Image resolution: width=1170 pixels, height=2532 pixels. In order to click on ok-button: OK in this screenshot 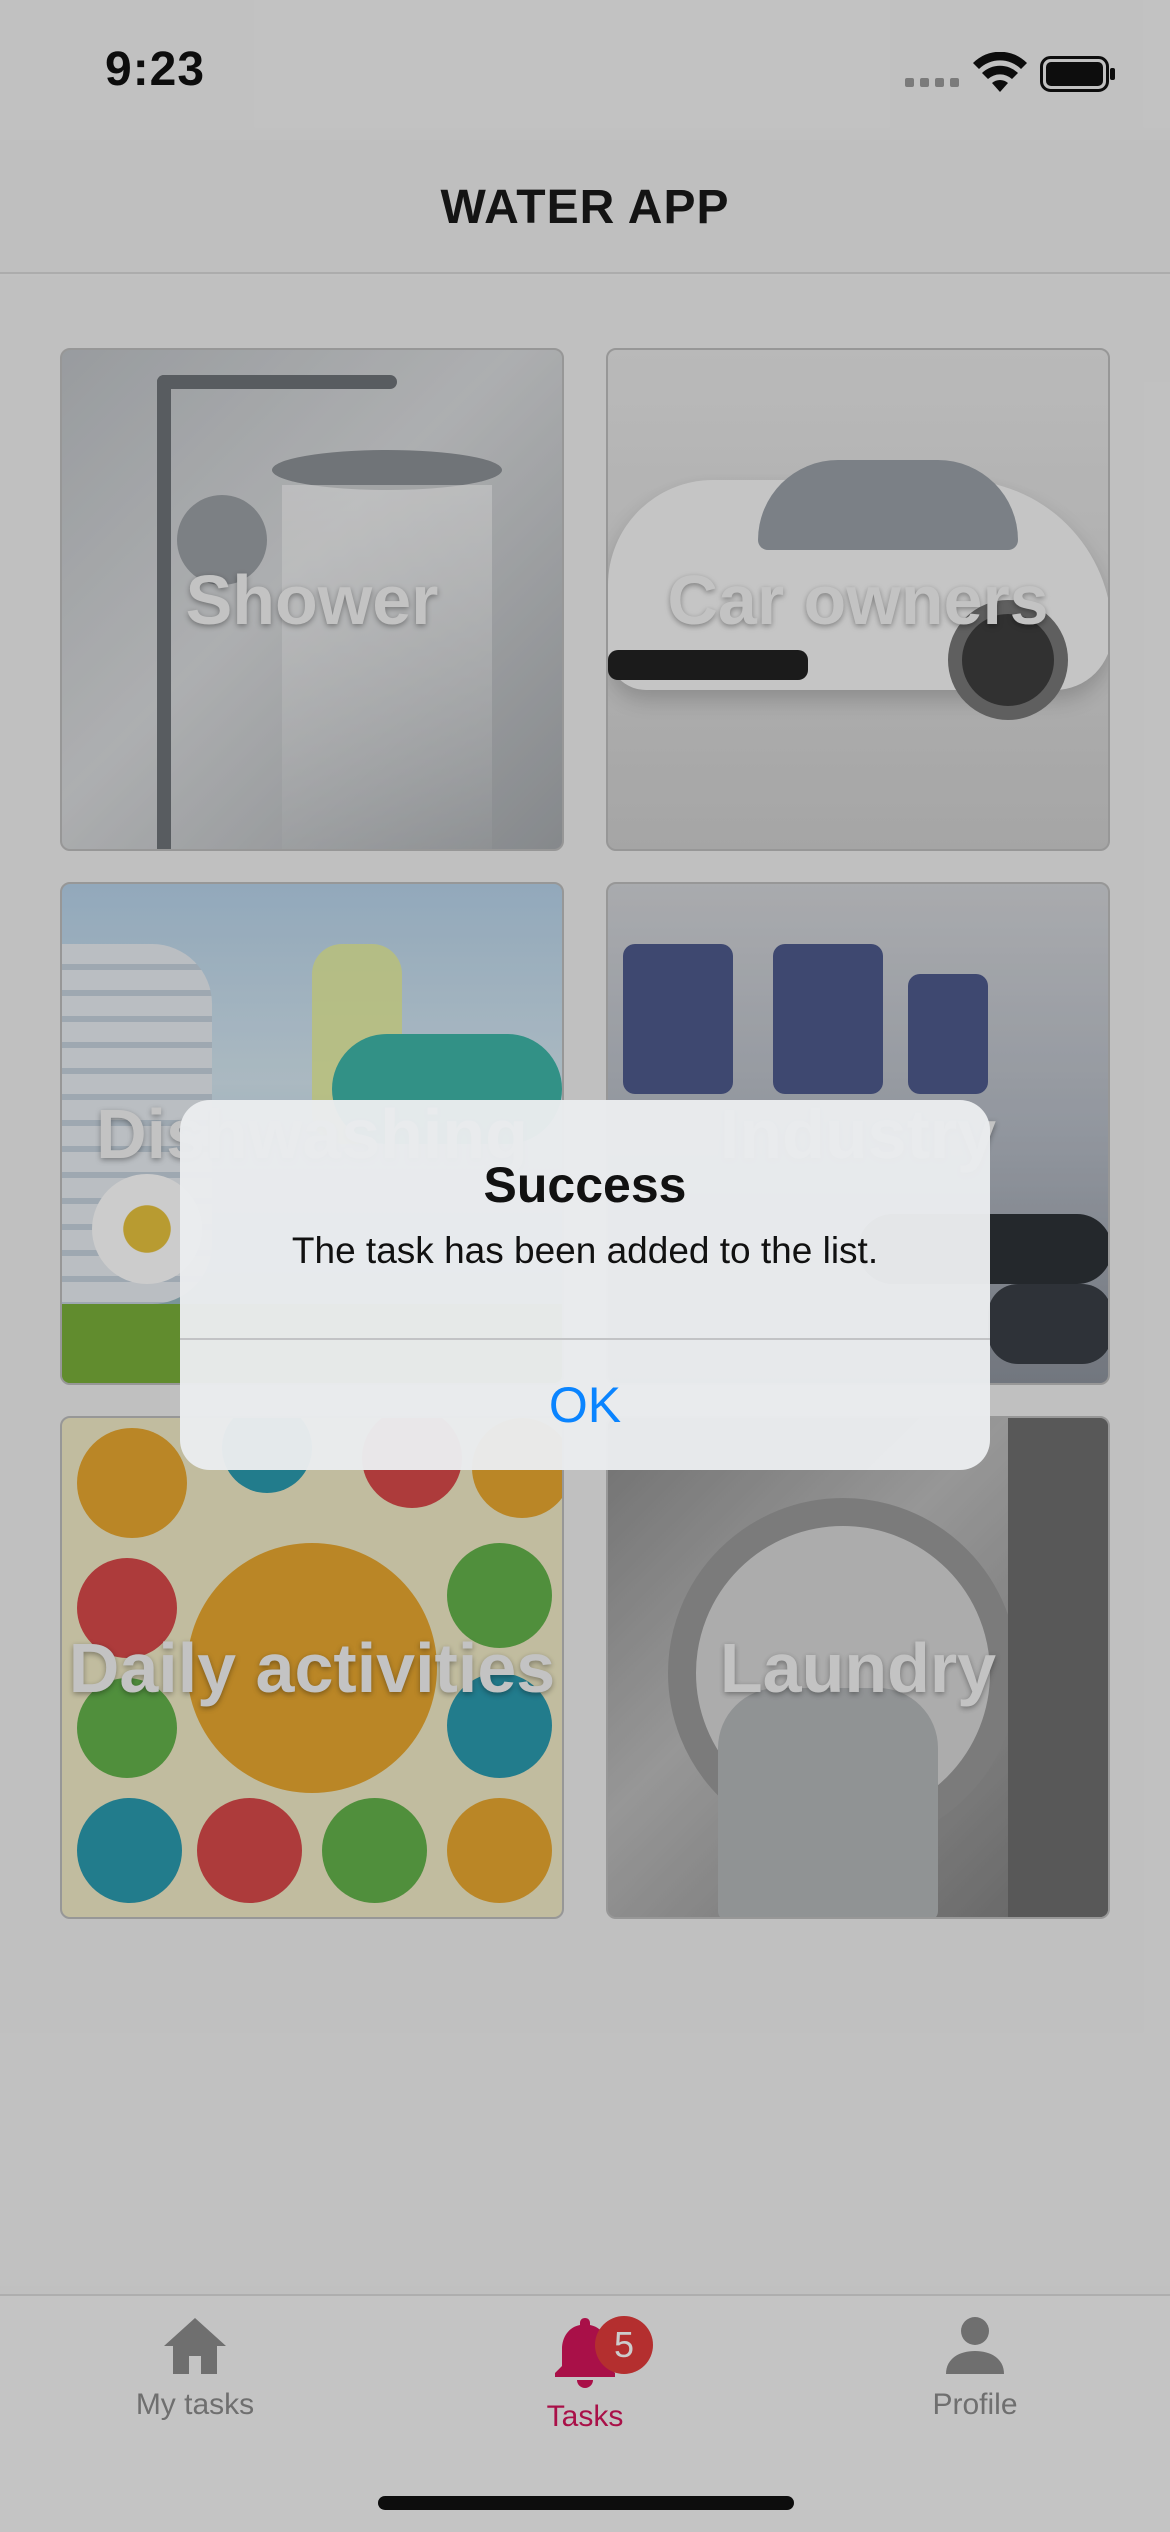, I will do `click(585, 1405)`.